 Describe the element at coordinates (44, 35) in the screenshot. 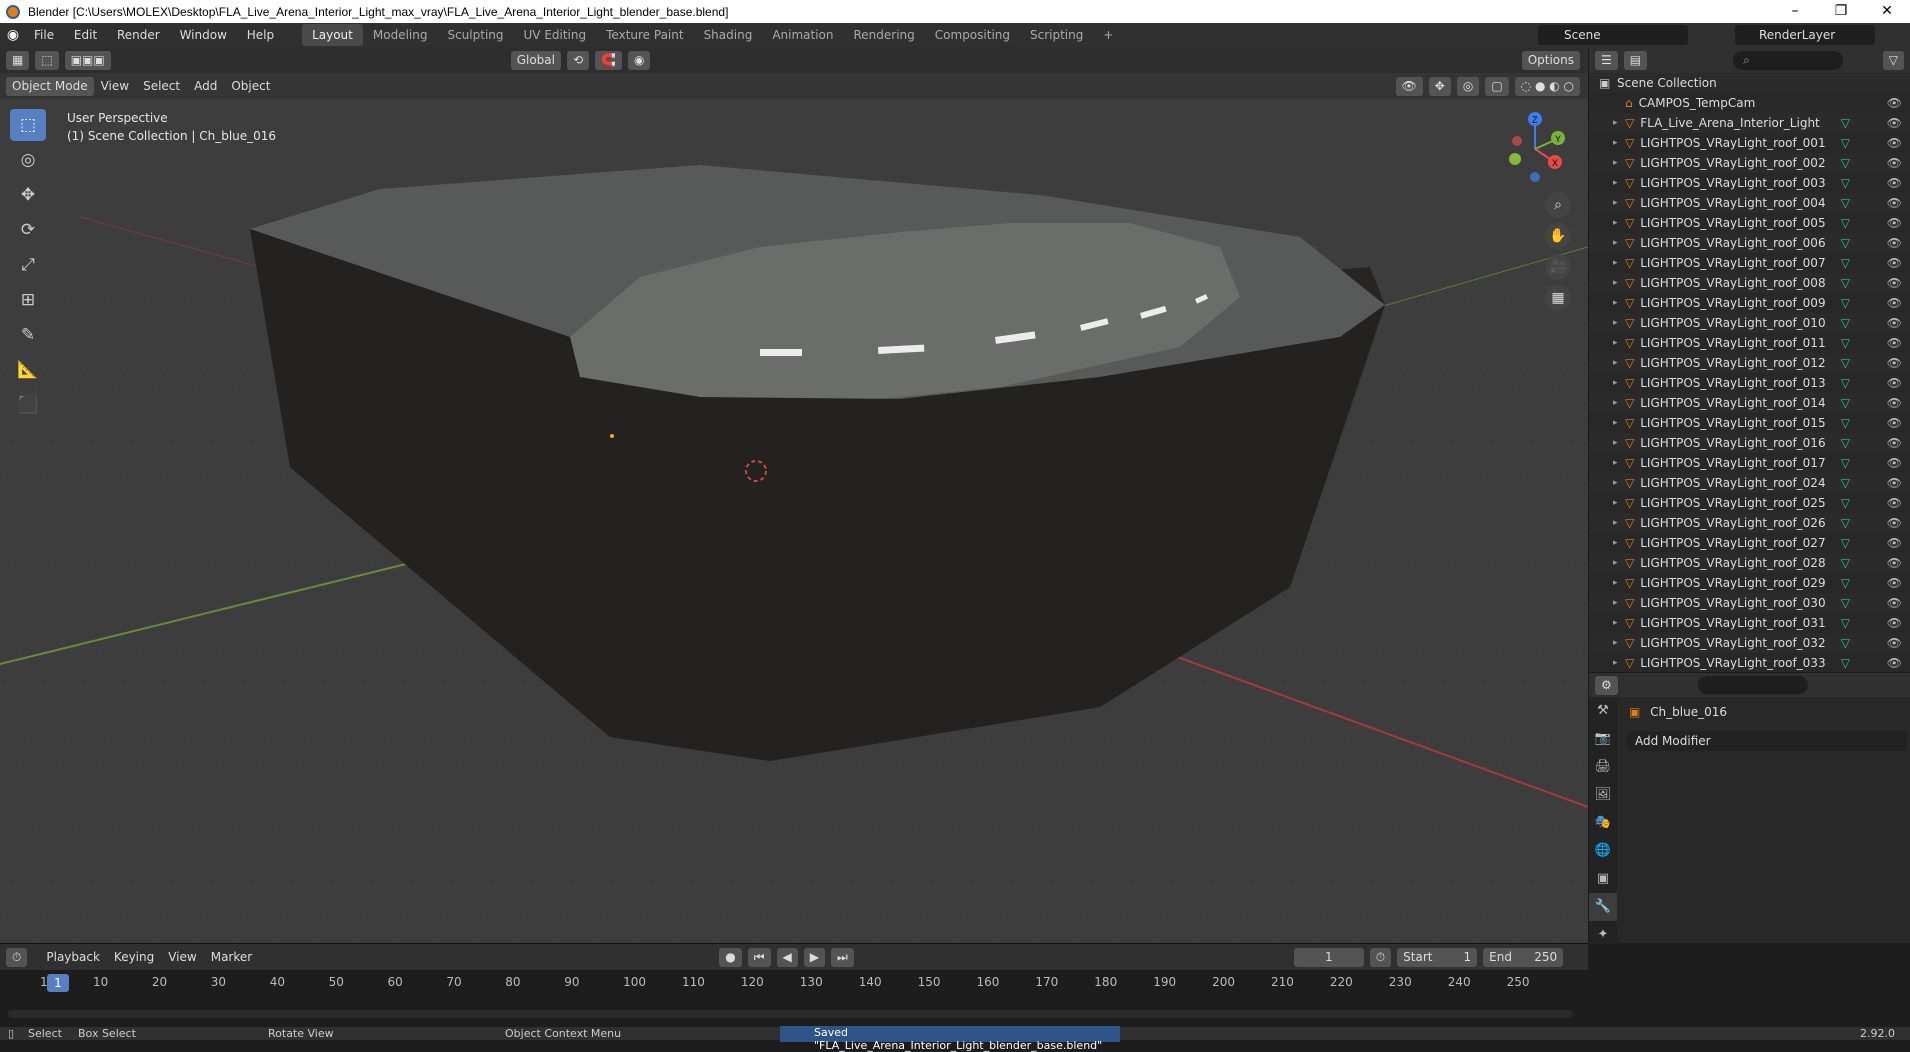

I see `menu-file: File` at that location.